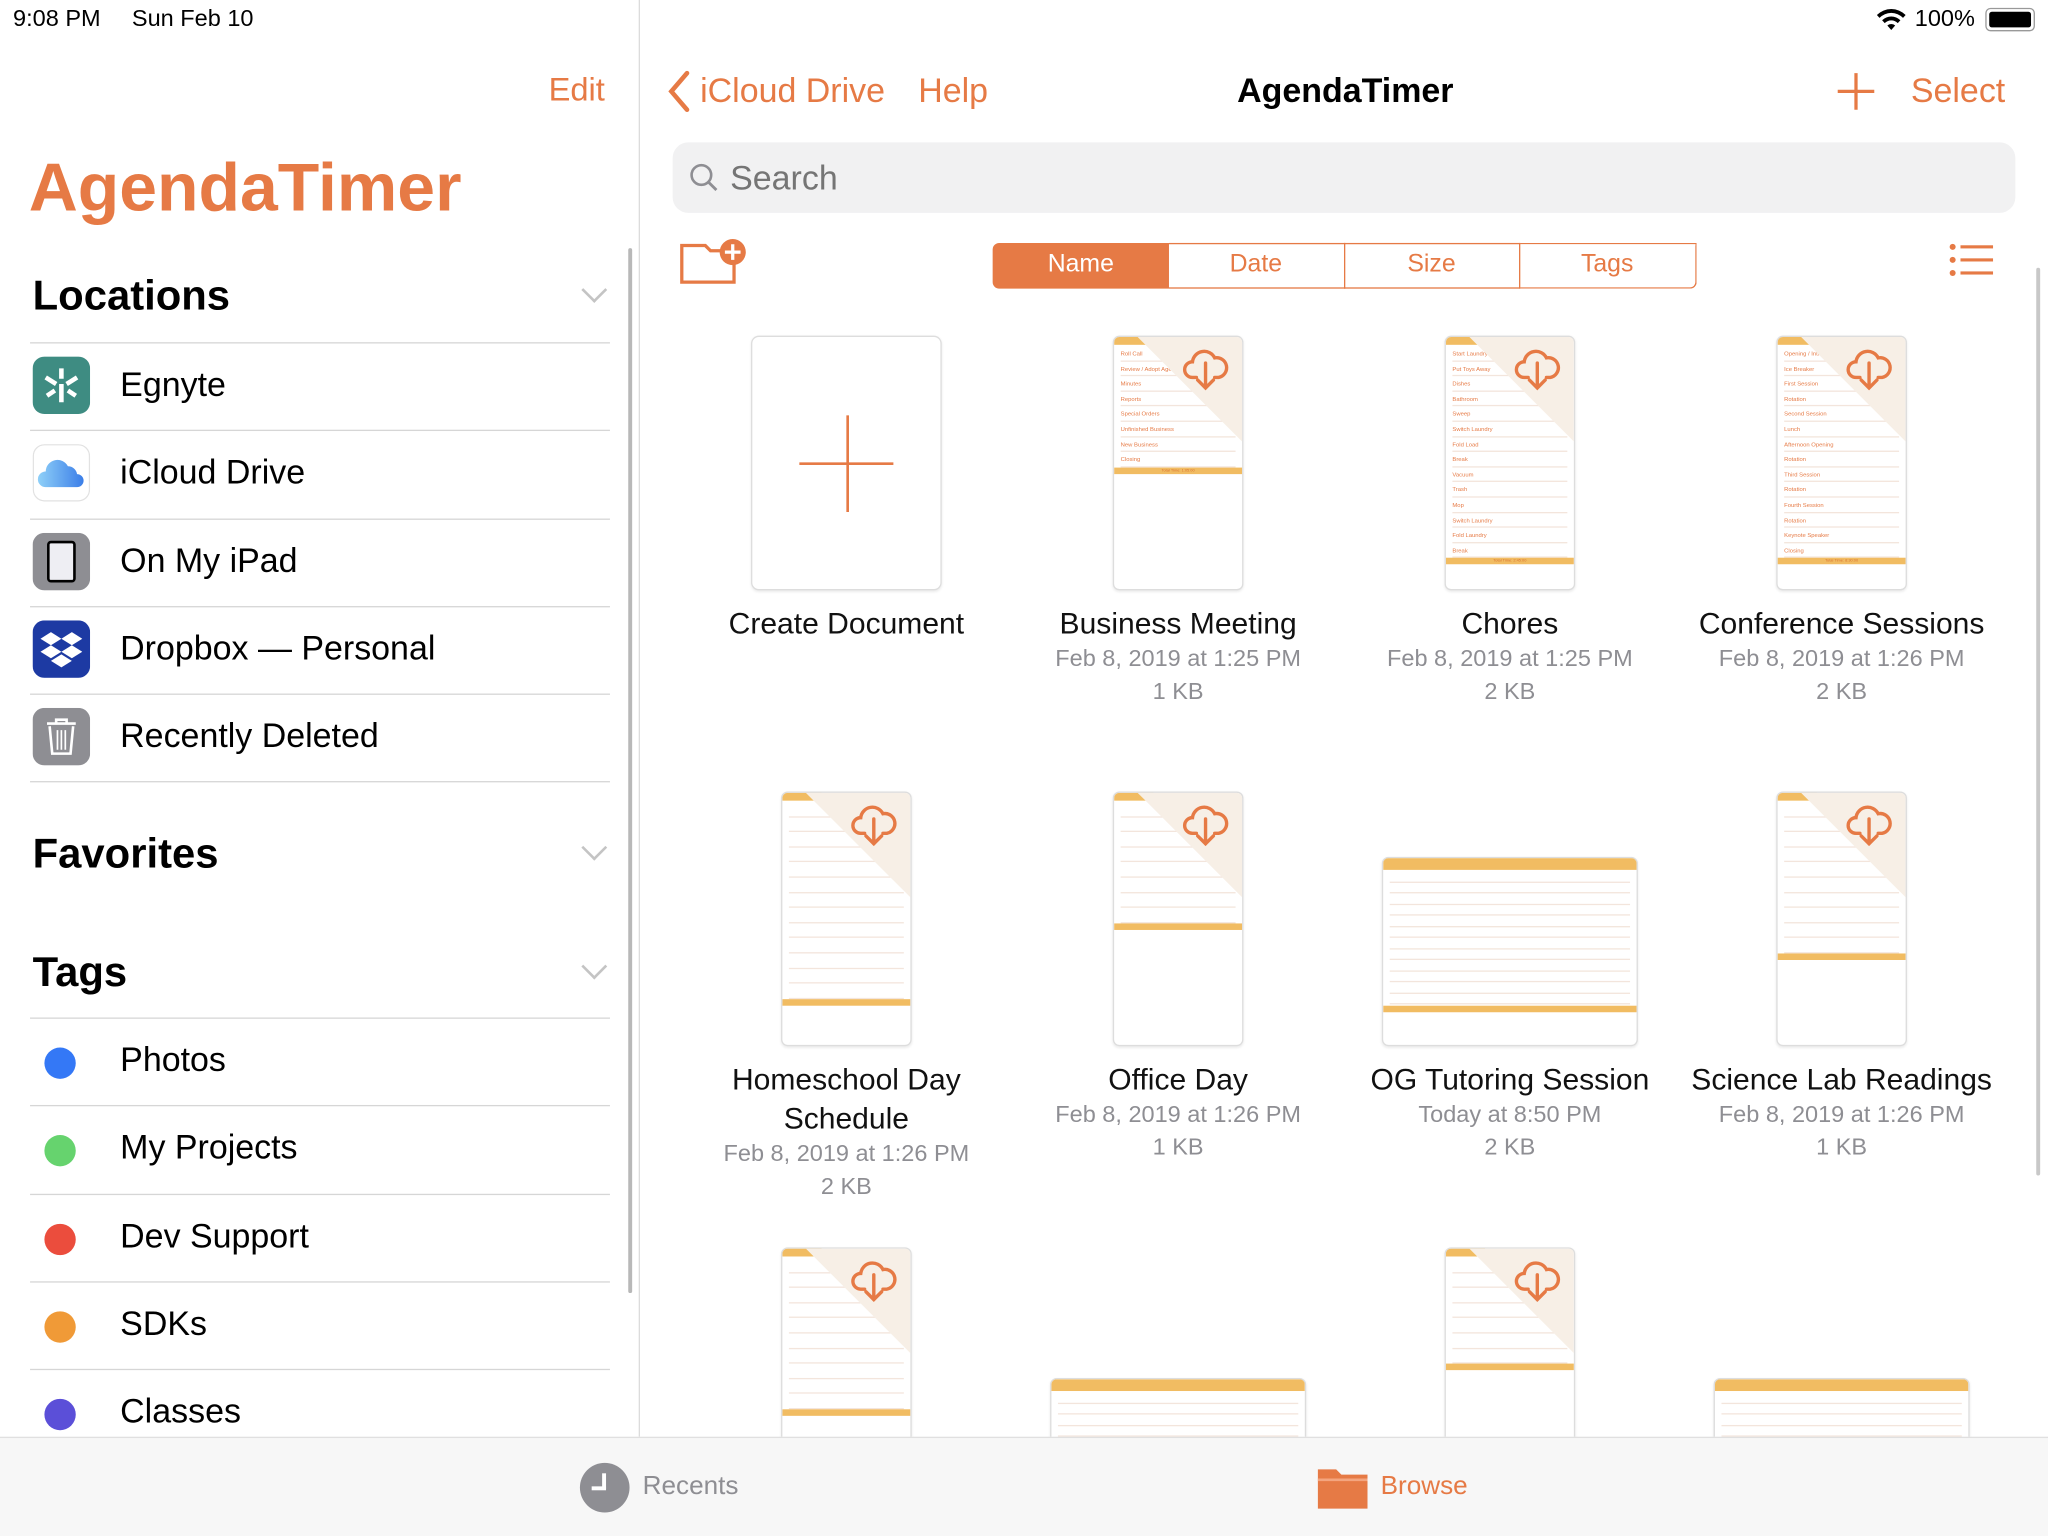 This screenshot has width=2048, height=1536. I want to click on file-label: Office Day Feb 8, 2019 at 1:26 PM 1 KB, so click(1178, 1111).